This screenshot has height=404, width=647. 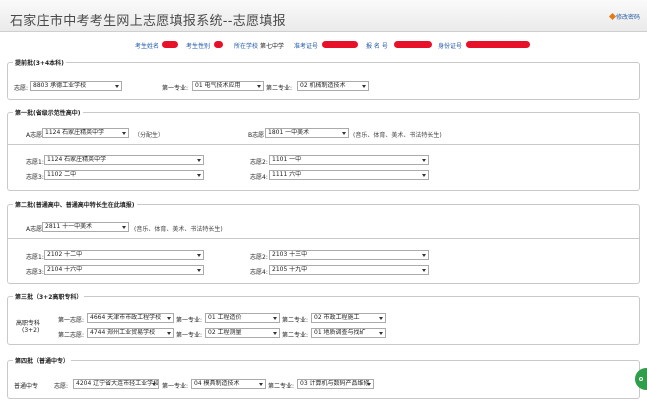 What do you see at coordinates (130, 333) in the screenshot?
I see `batch3-row2-choice-select: 4744 郑州工业贸易学校` at bounding box center [130, 333].